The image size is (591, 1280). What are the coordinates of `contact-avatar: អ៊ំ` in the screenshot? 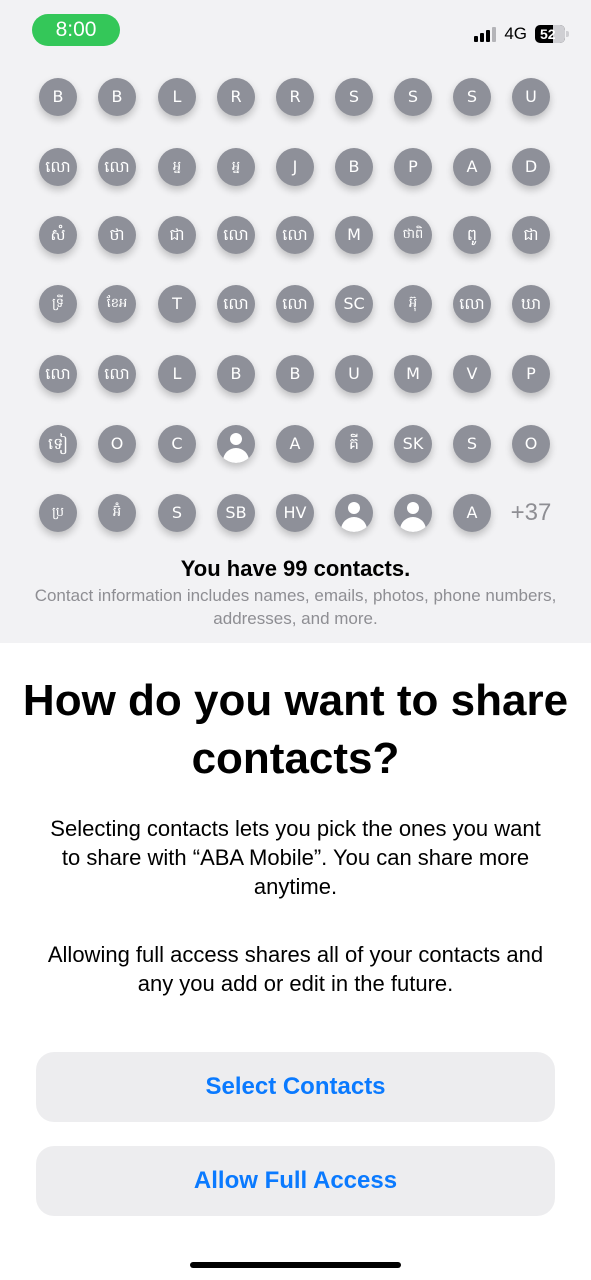 It's located at (117, 513).